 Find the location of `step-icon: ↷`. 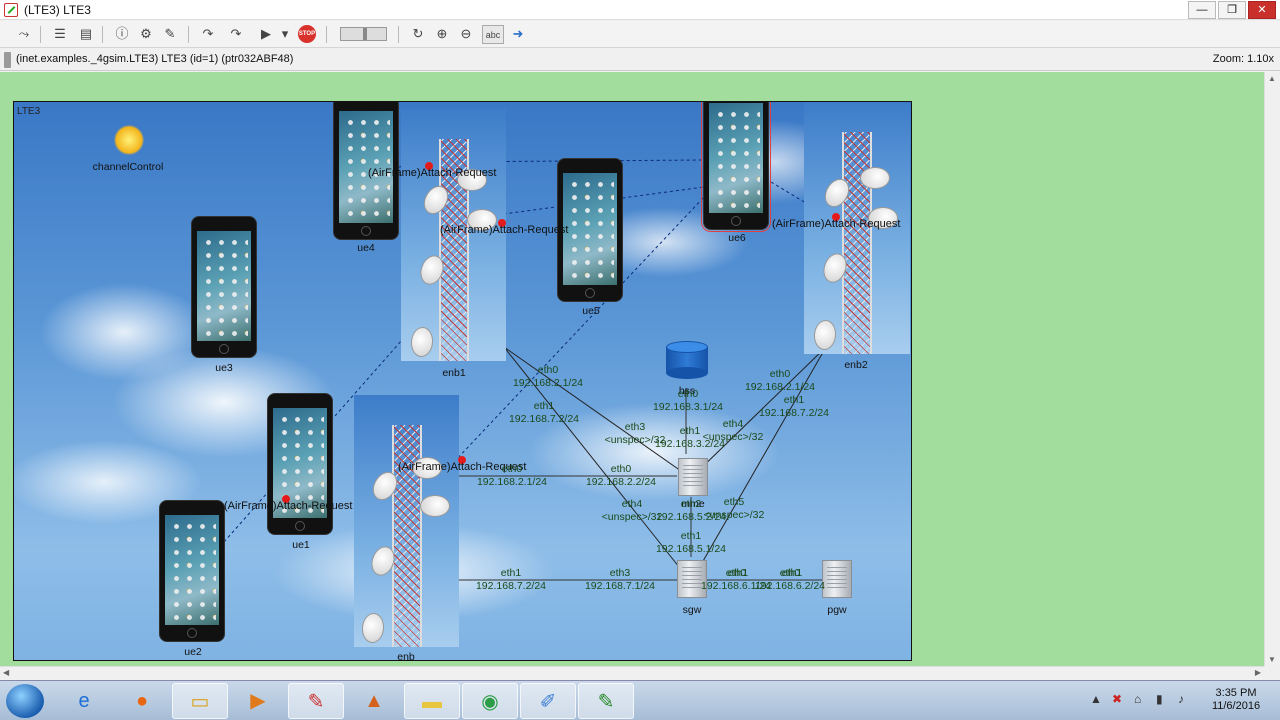

step-icon: ↷ is located at coordinates (208, 34).